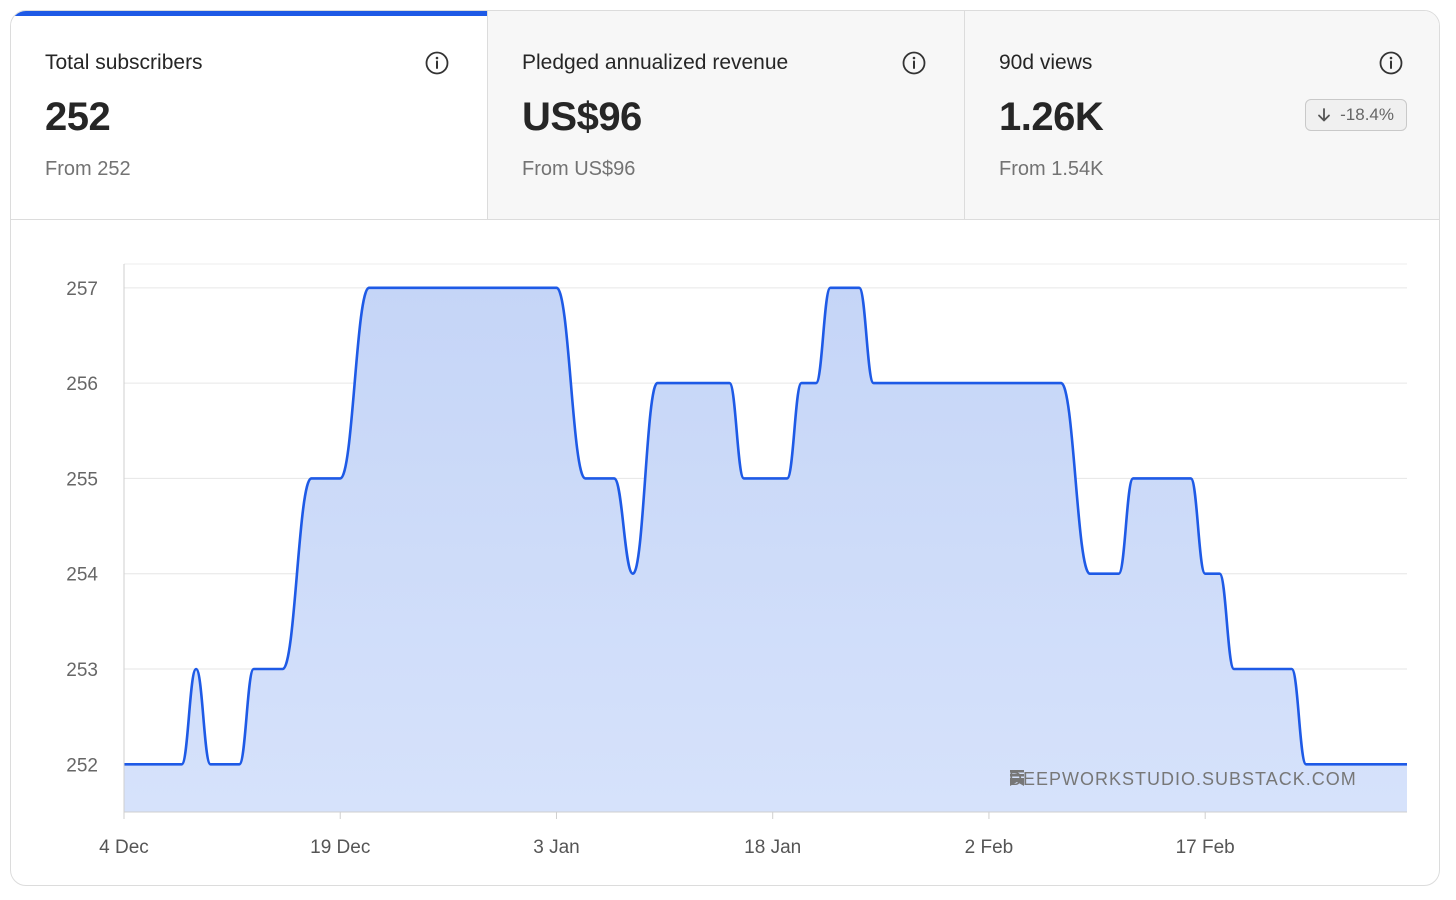 Image resolution: width=1456 pixels, height=900 pixels. Describe the element at coordinates (340, 847) in the screenshot. I see `x-tick-label: 19 Dec` at that location.